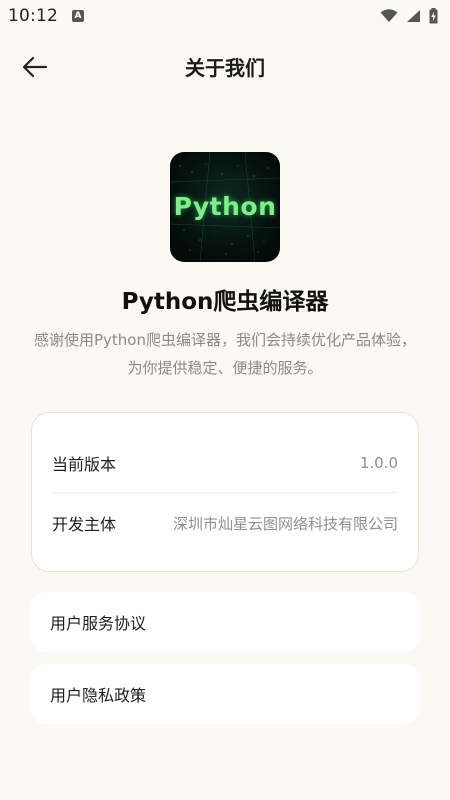  I want to click on signal-icon, so click(413, 16).